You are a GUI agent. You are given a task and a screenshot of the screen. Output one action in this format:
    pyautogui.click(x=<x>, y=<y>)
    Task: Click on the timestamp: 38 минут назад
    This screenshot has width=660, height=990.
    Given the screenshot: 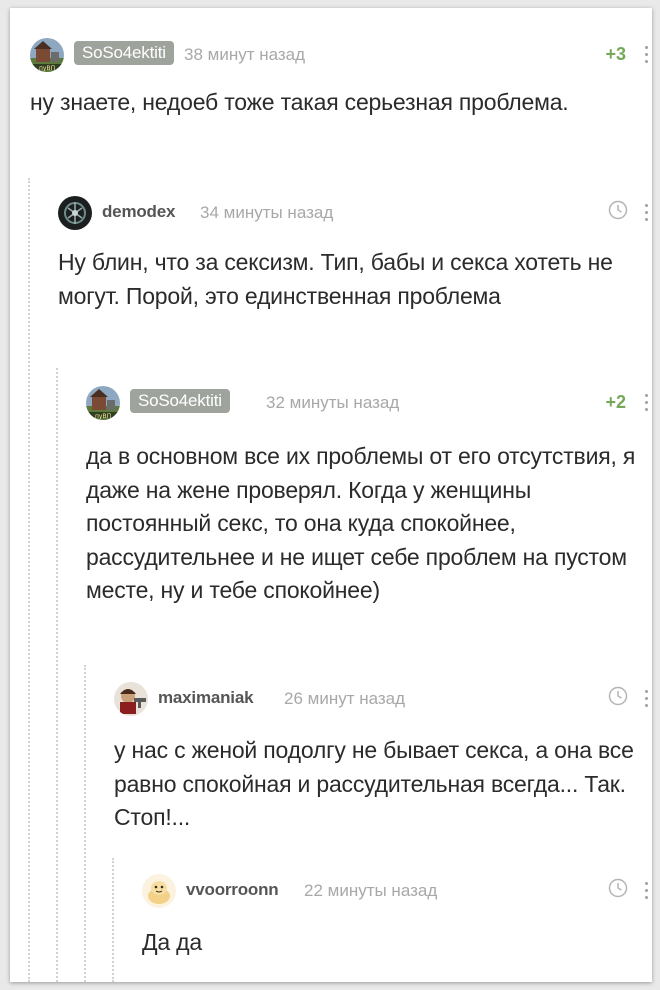 What is the action you would take?
    pyautogui.click(x=244, y=55)
    